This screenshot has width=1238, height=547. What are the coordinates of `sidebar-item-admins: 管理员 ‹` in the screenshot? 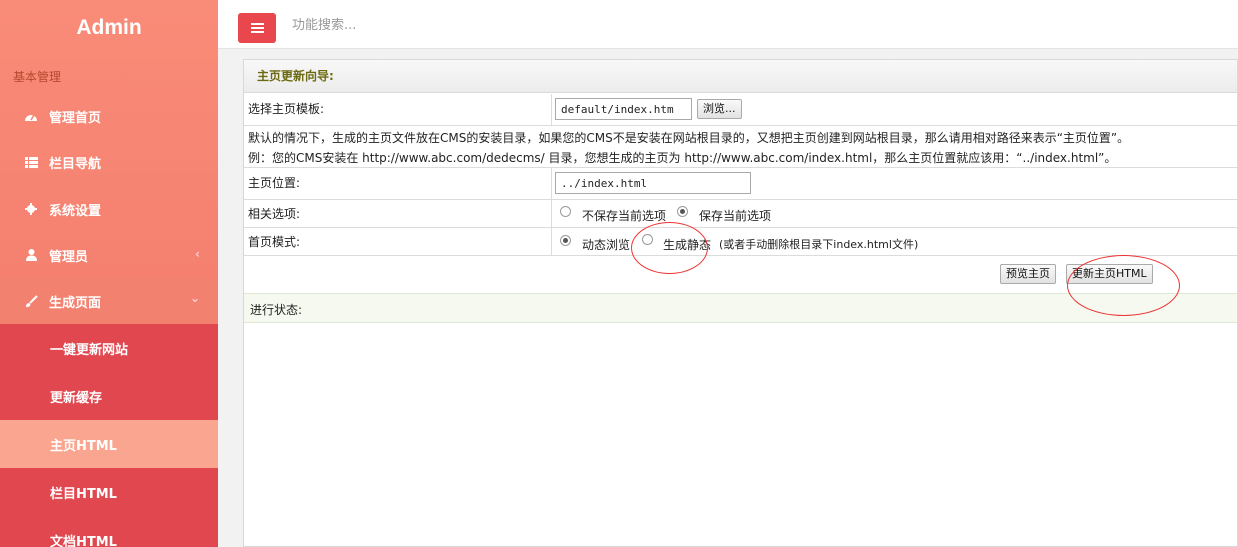 It's located at (109, 255).